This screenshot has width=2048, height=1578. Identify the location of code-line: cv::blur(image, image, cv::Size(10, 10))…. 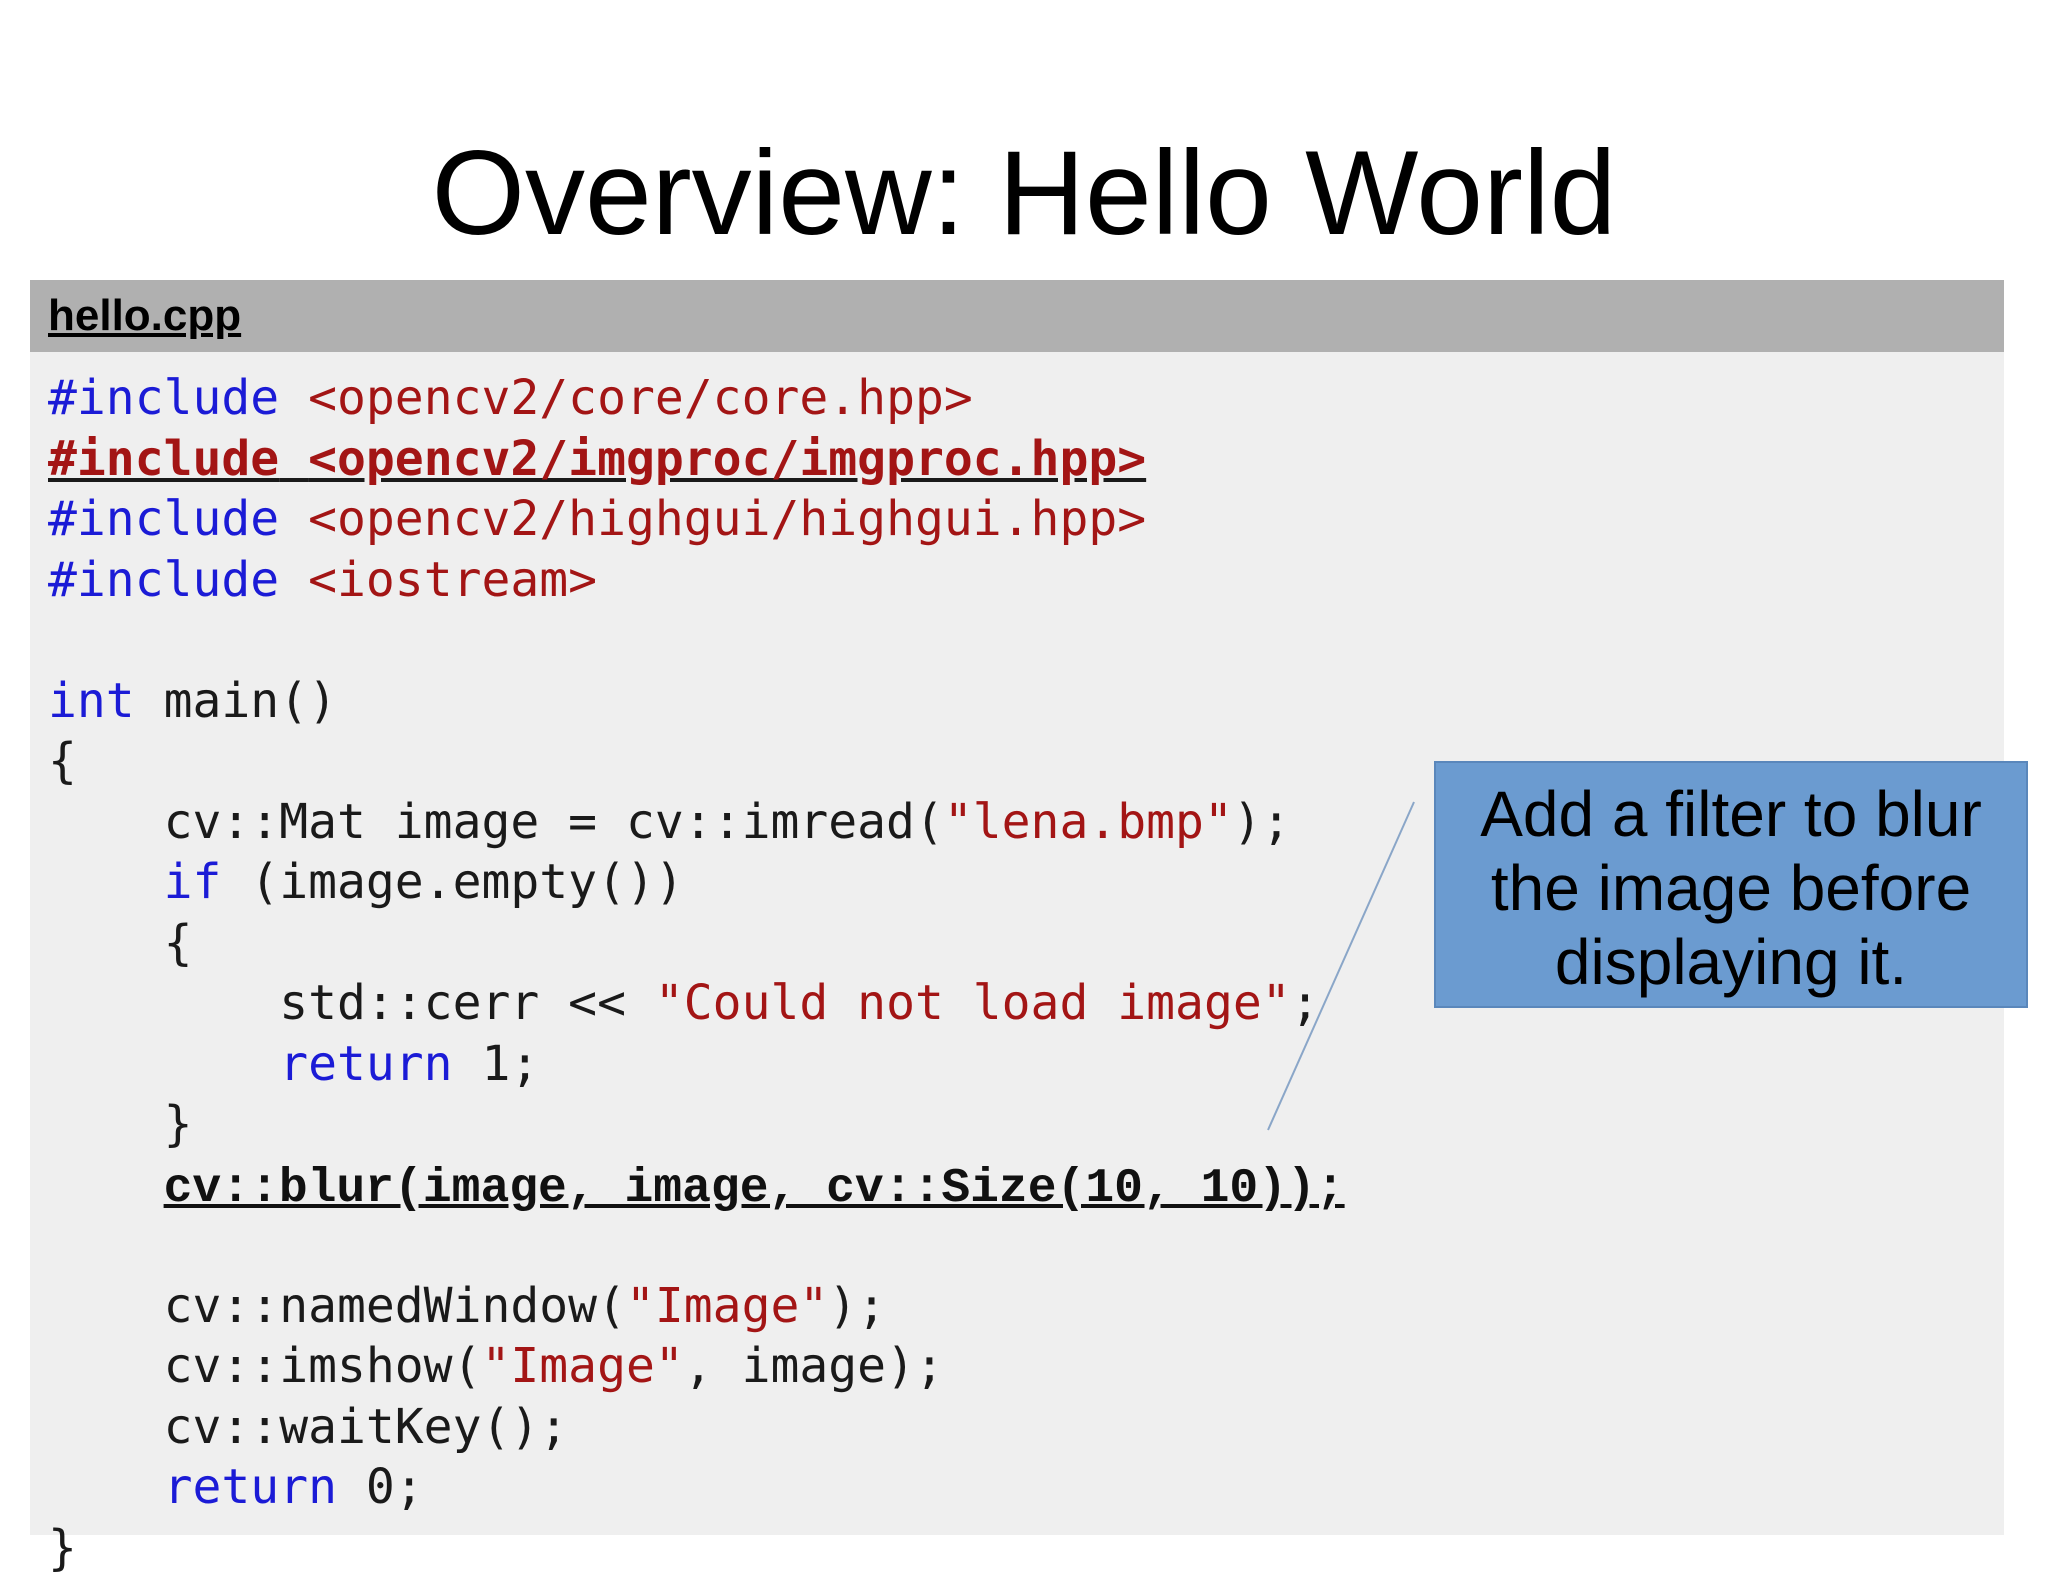
(696, 1185).